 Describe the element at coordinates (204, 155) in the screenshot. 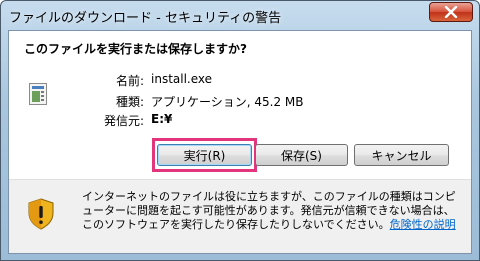

I see `run-button: 実行(R)` at that location.